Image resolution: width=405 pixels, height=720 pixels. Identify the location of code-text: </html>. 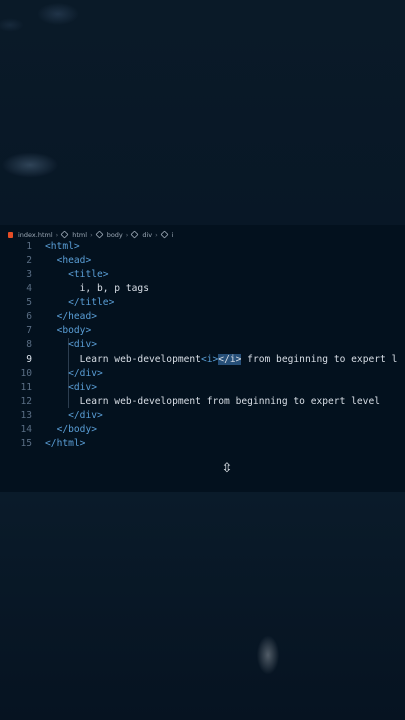
(65, 444).